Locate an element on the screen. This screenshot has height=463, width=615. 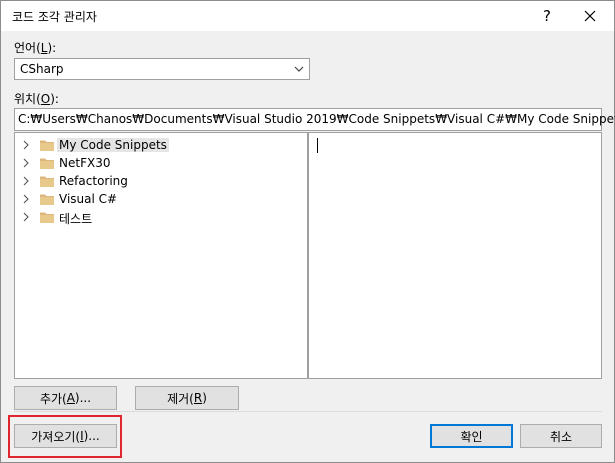
window-title: 코드 조각 관리자 is located at coordinates (54, 17).